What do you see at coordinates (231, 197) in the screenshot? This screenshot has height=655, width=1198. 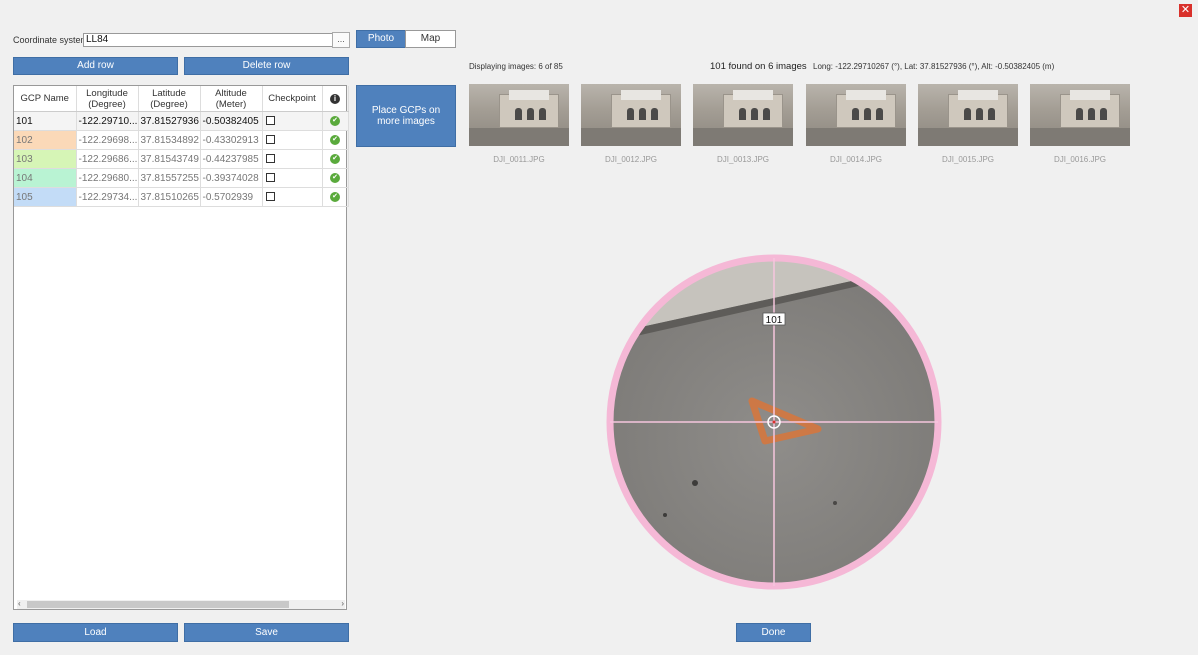 I see `altitude-cell: -0.5702939` at bounding box center [231, 197].